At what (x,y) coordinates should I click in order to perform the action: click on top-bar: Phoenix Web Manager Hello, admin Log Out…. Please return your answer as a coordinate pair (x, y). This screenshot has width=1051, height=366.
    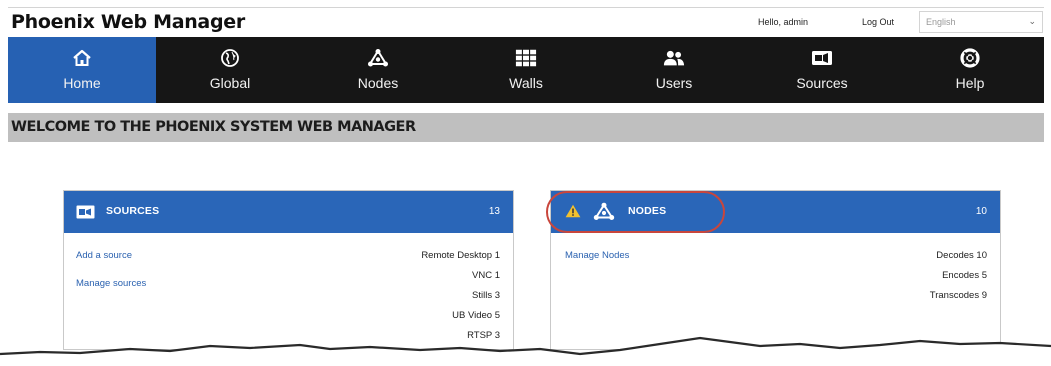
    Looking at the image, I should click on (526, 22).